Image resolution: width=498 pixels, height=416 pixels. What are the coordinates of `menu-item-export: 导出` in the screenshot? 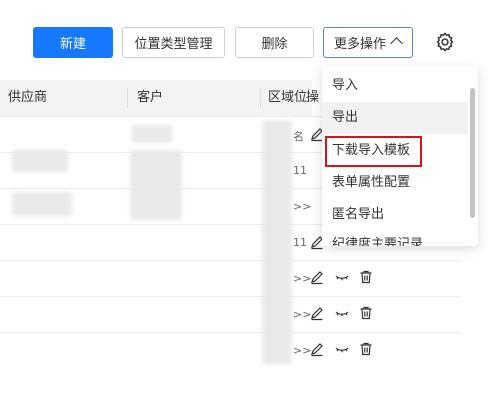 It's located at (395, 118).